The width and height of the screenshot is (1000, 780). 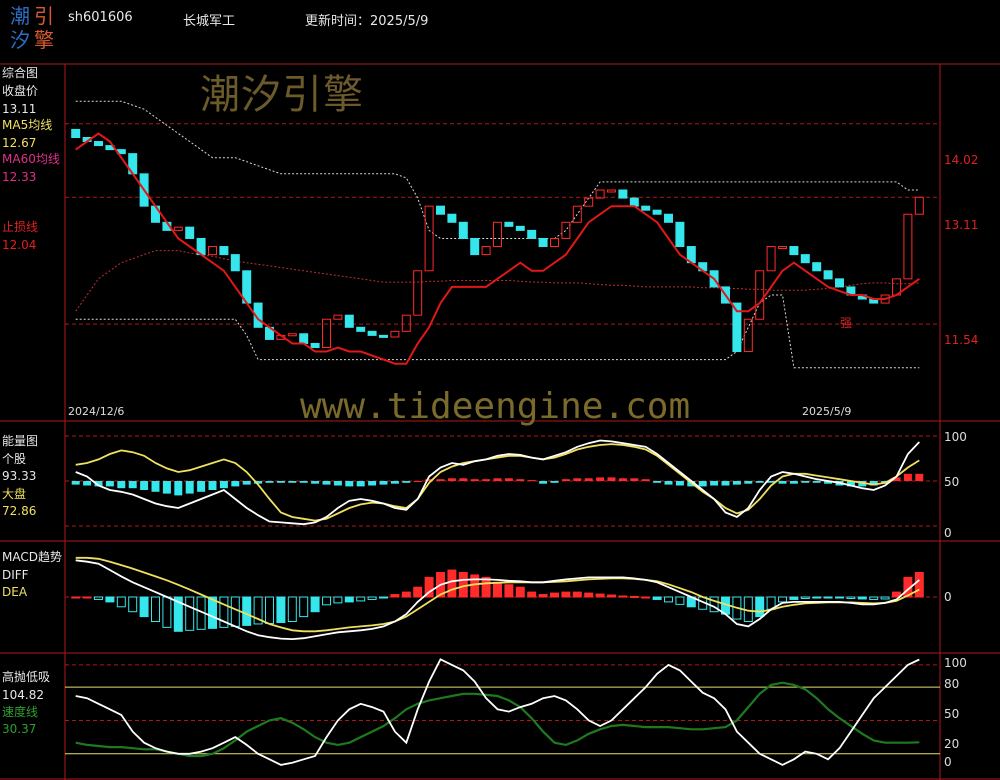 I want to click on dea-label: DEA, so click(x=15, y=592).